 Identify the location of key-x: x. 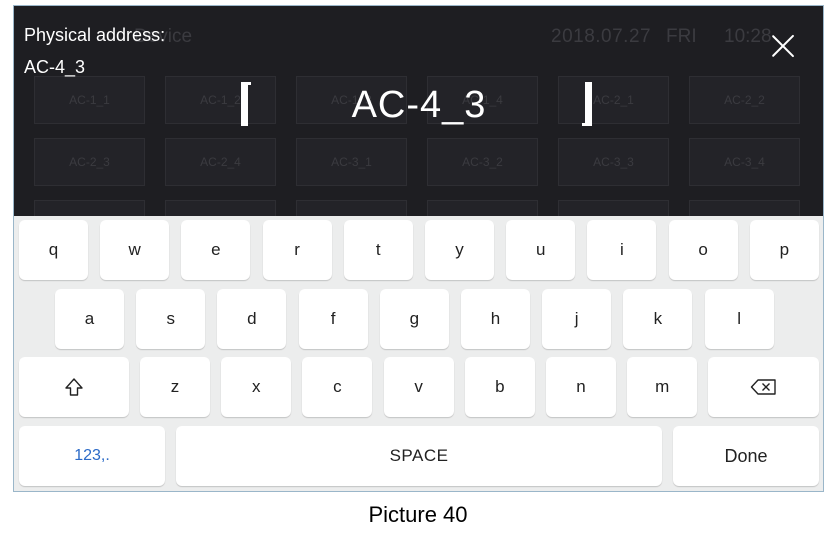
(256, 387).